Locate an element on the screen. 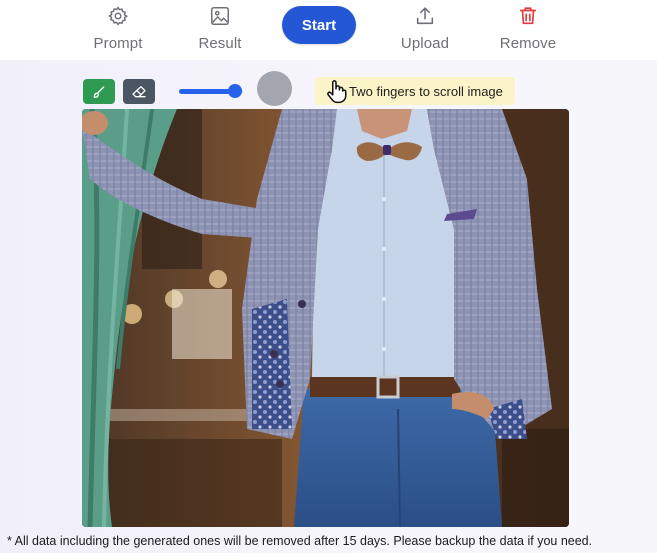 The width and height of the screenshot is (657, 553). eraser-button is located at coordinates (139, 91).